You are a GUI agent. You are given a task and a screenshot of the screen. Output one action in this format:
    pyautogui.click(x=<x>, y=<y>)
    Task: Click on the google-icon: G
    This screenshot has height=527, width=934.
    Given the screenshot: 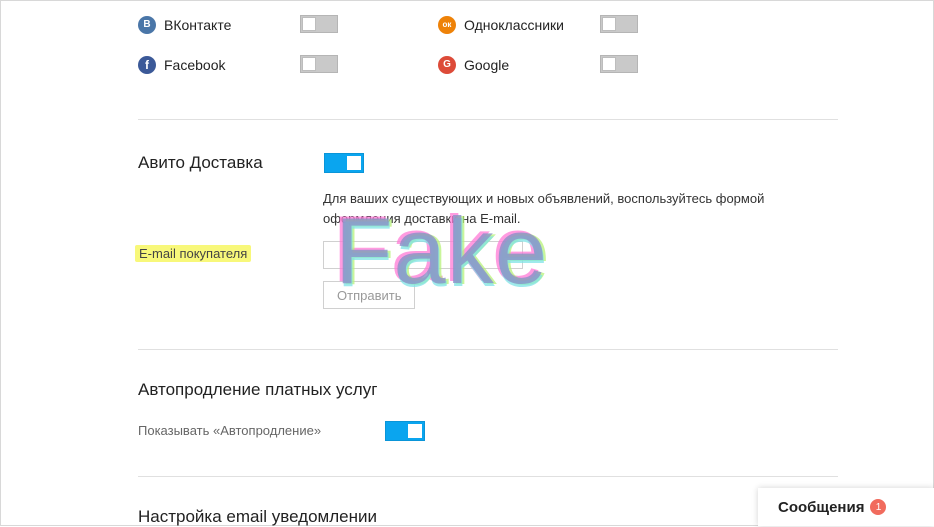 What is the action you would take?
    pyautogui.click(x=447, y=65)
    